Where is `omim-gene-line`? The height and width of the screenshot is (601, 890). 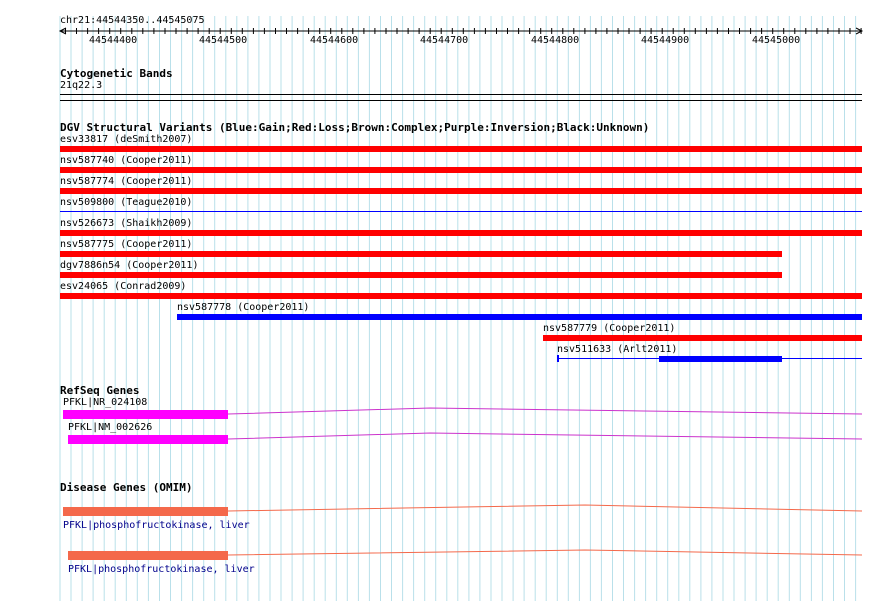
omim-gene-line is located at coordinates (545, 552).